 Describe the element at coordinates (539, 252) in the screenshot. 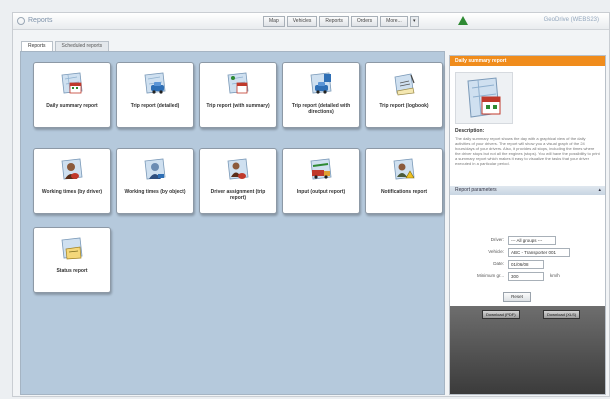

I see `vehicle-select: ABC - Transporter 001` at that location.